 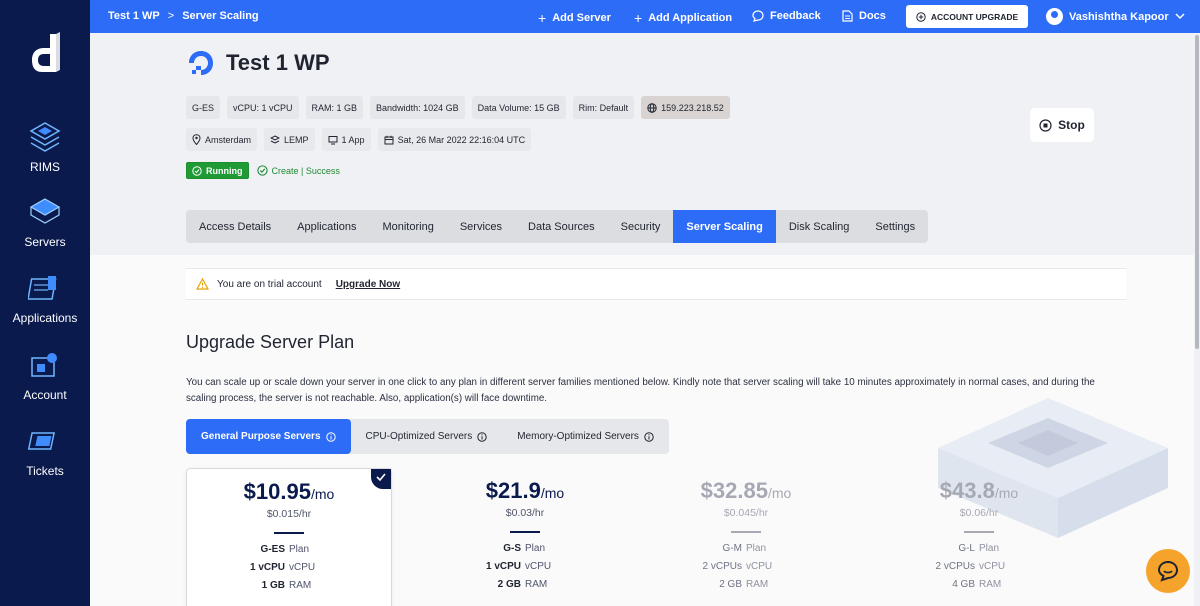 I want to click on sidebar-item-account: Account, so click(x=45, y=375).